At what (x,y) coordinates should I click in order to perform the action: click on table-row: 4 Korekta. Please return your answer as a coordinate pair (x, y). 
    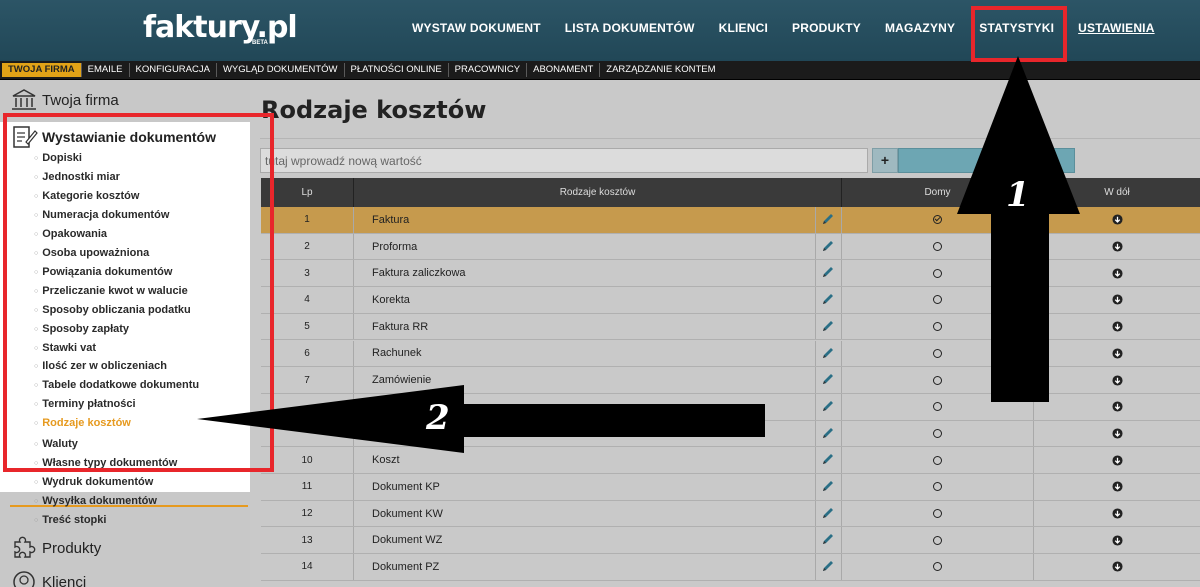
    Looking at the image, I should click on (730, 300).